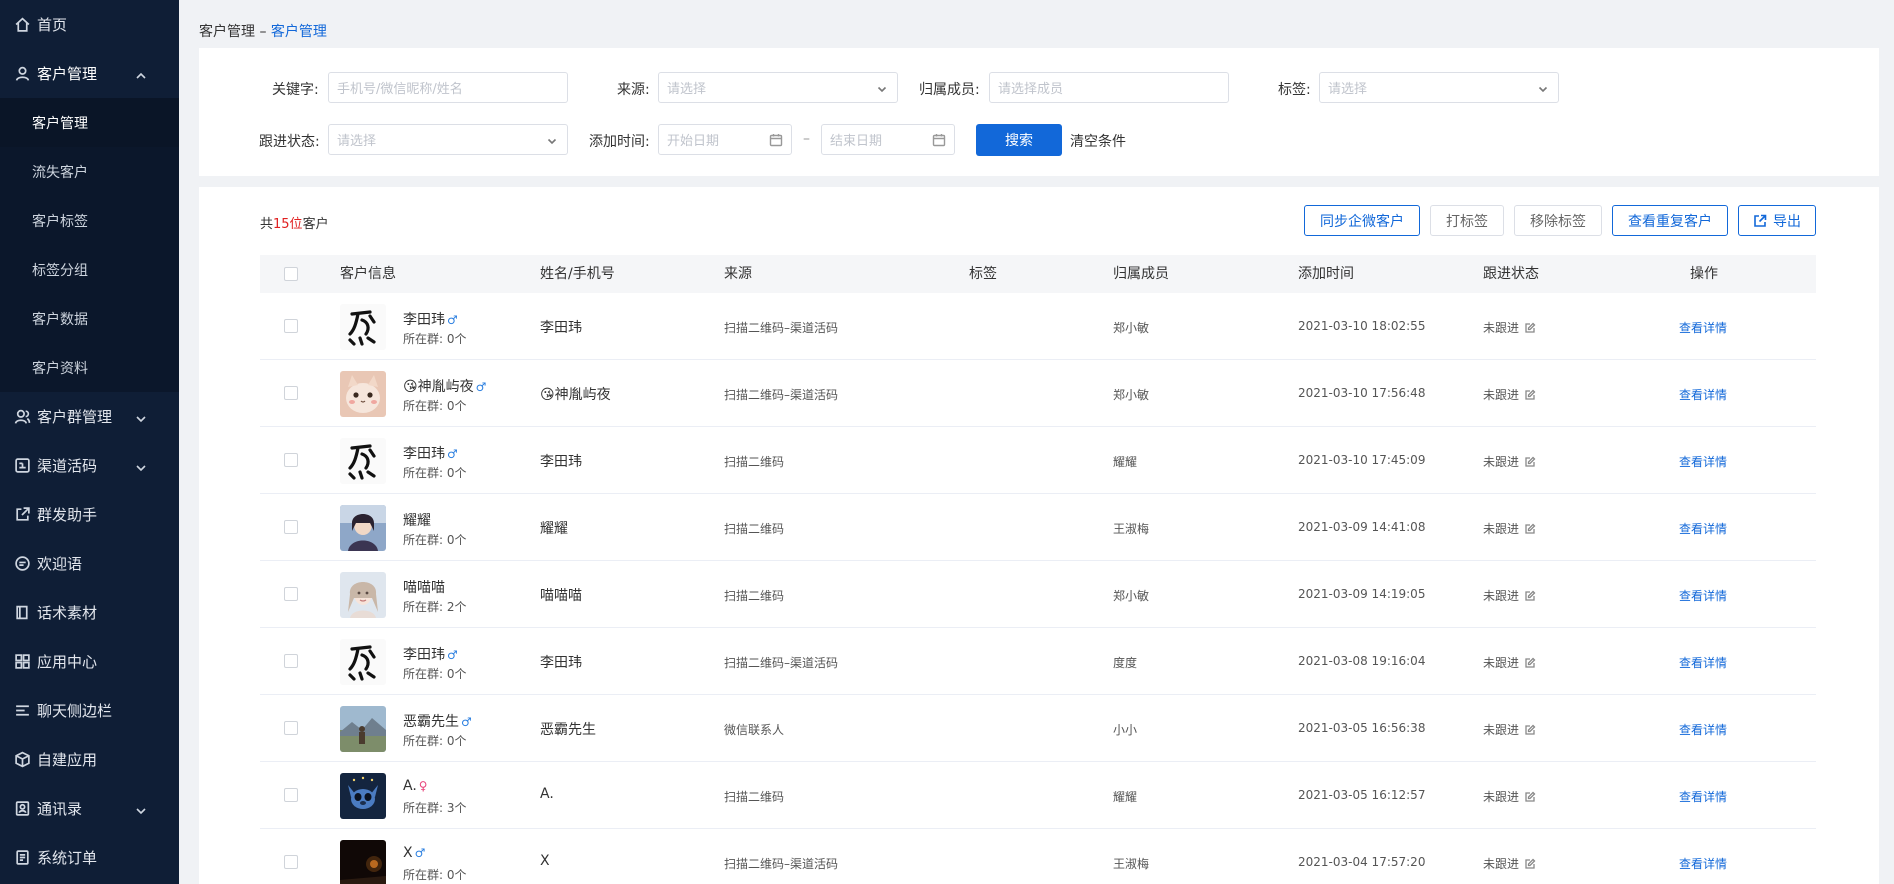  Describe the element at coordinates (1439, 87) in the screenshot. I see `tag-select: 请选择` at that location.